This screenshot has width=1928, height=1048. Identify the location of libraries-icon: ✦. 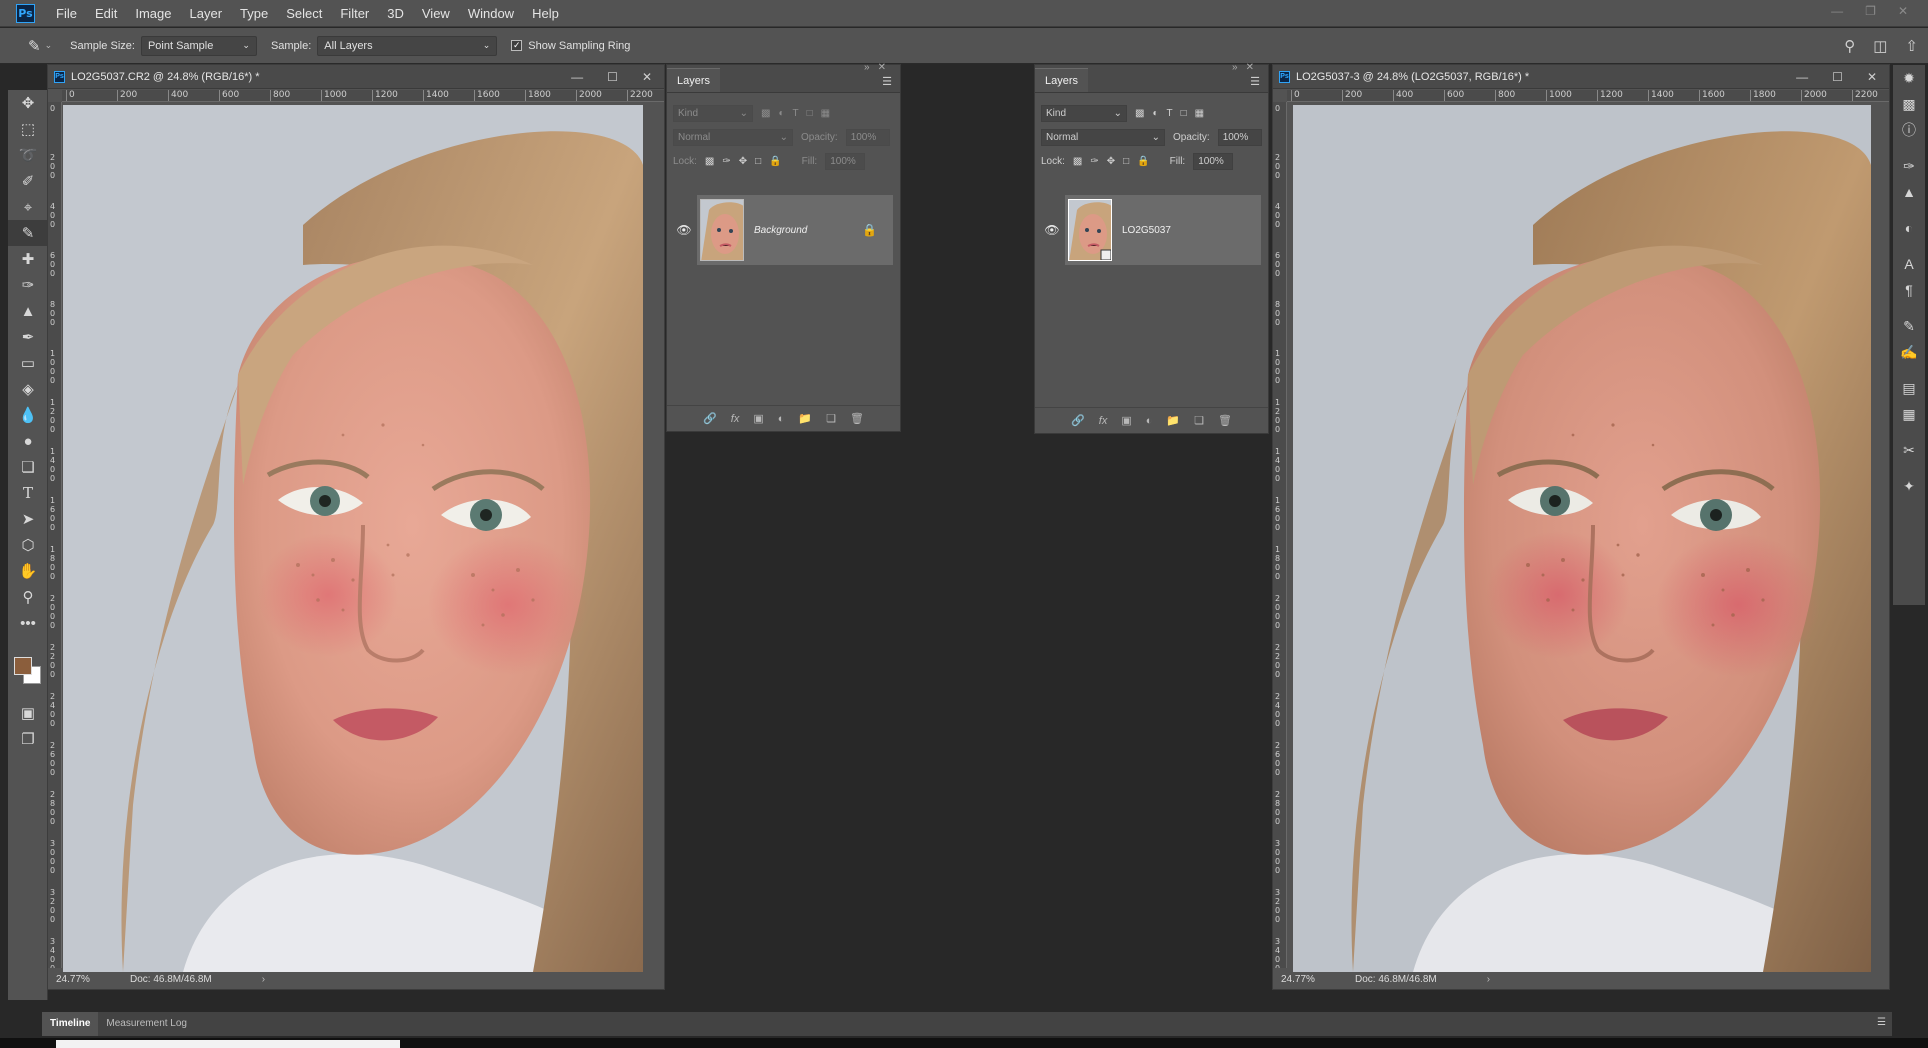
(1909, 486).